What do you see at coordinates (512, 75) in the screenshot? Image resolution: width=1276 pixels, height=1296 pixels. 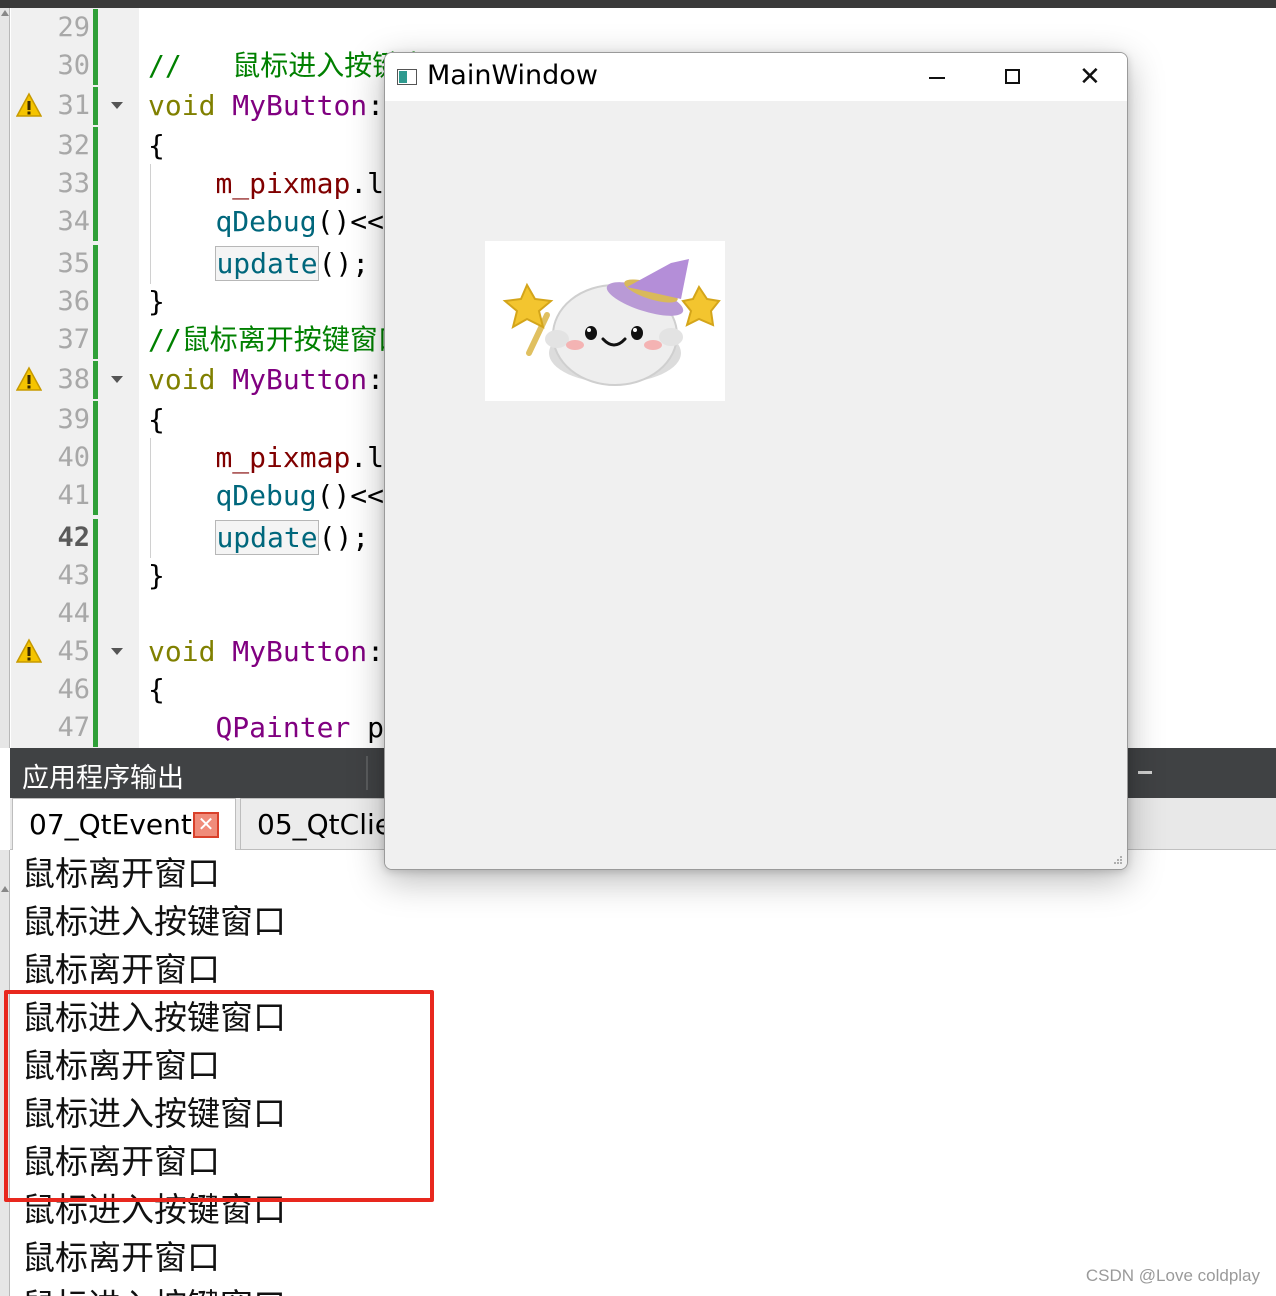 I see `window-title: MainWindow` at bounding box center [512, 75].